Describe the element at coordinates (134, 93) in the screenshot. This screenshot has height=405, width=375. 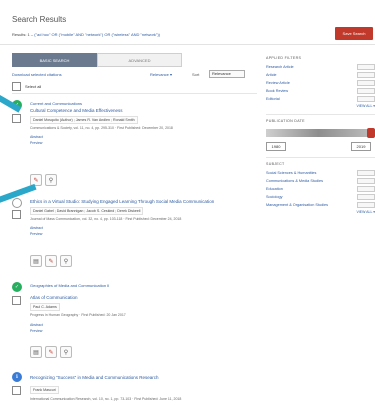
I see `list-divider` at that location.